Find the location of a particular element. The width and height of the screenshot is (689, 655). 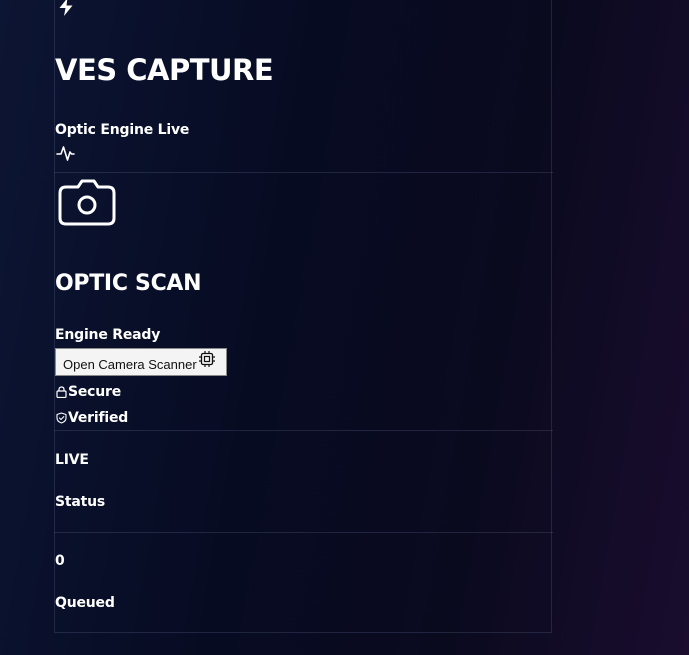

button-label: Open Camera Scanner is located at coordinates (130, 364).